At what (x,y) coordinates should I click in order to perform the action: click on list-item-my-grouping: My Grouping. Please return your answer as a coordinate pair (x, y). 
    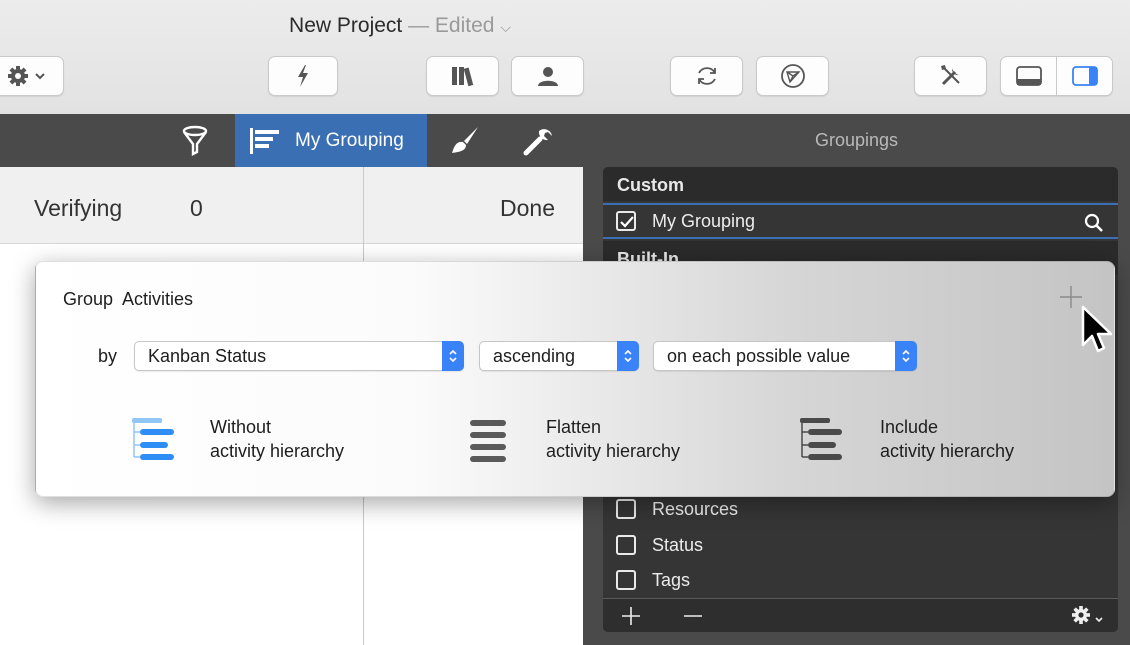
    Looking at the image, I should click on (860, 221).